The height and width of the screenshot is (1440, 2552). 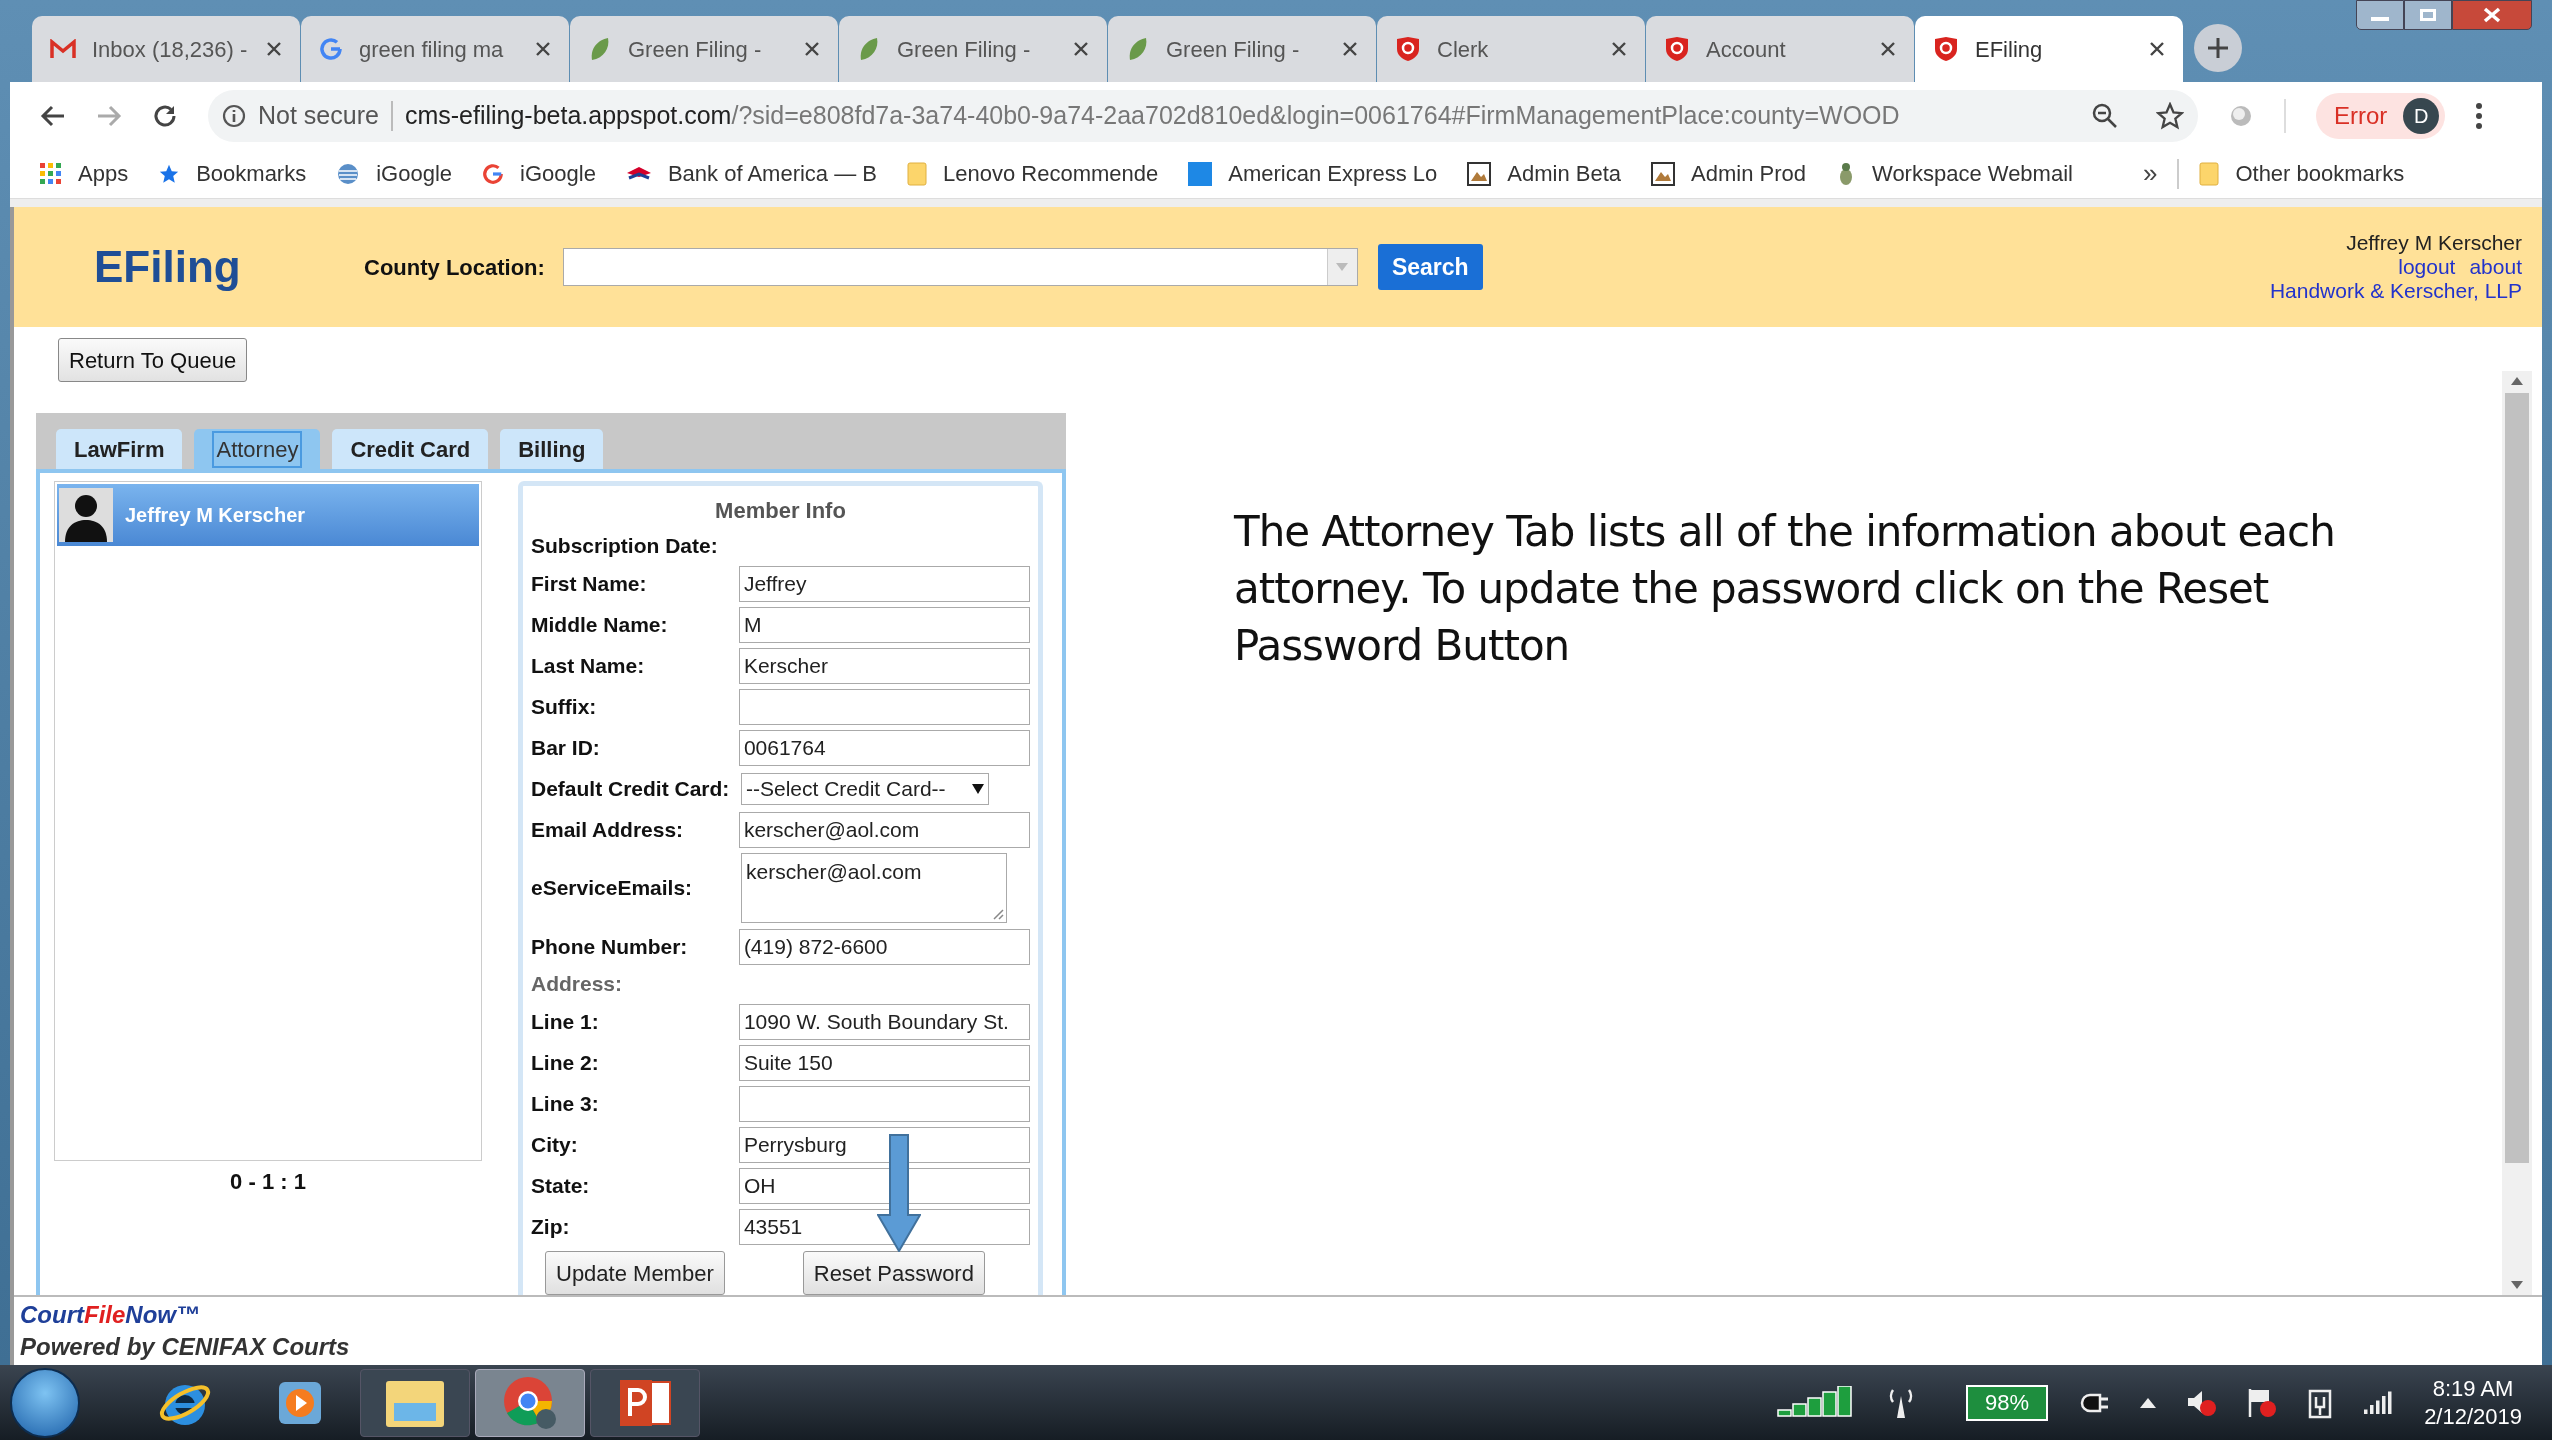 I want to click on user-name: Jeffrey M Kerscher, so click(x=2434, y=243).